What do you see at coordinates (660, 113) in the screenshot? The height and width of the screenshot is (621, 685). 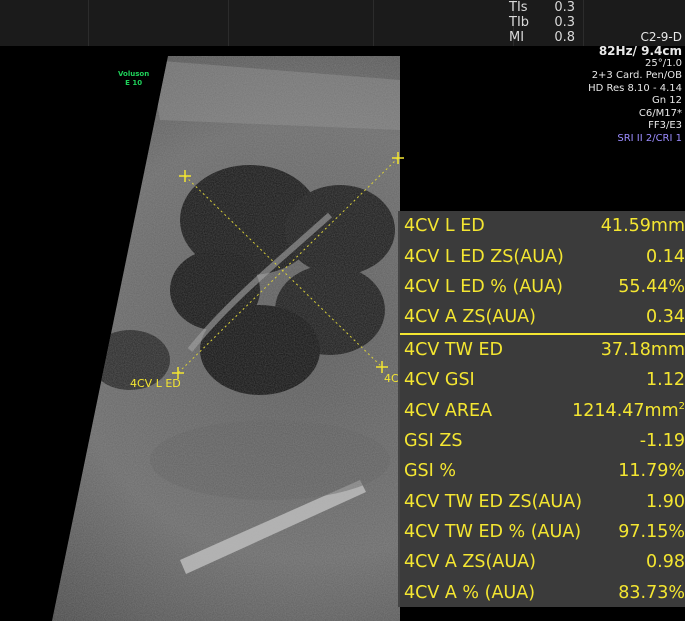 I see `map: C6/M17*` at bounding box center [660, 113].